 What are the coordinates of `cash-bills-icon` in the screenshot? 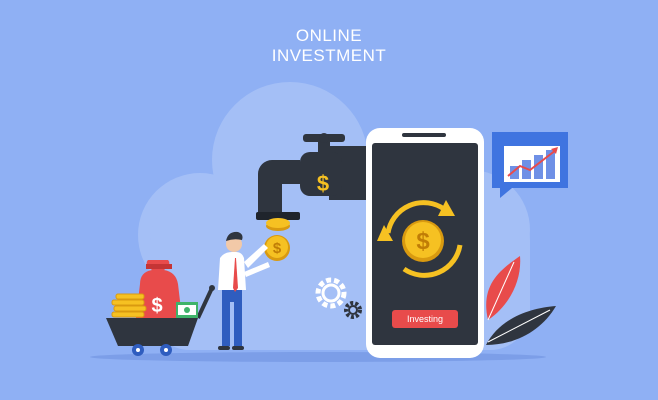 It's located at (187, 310).